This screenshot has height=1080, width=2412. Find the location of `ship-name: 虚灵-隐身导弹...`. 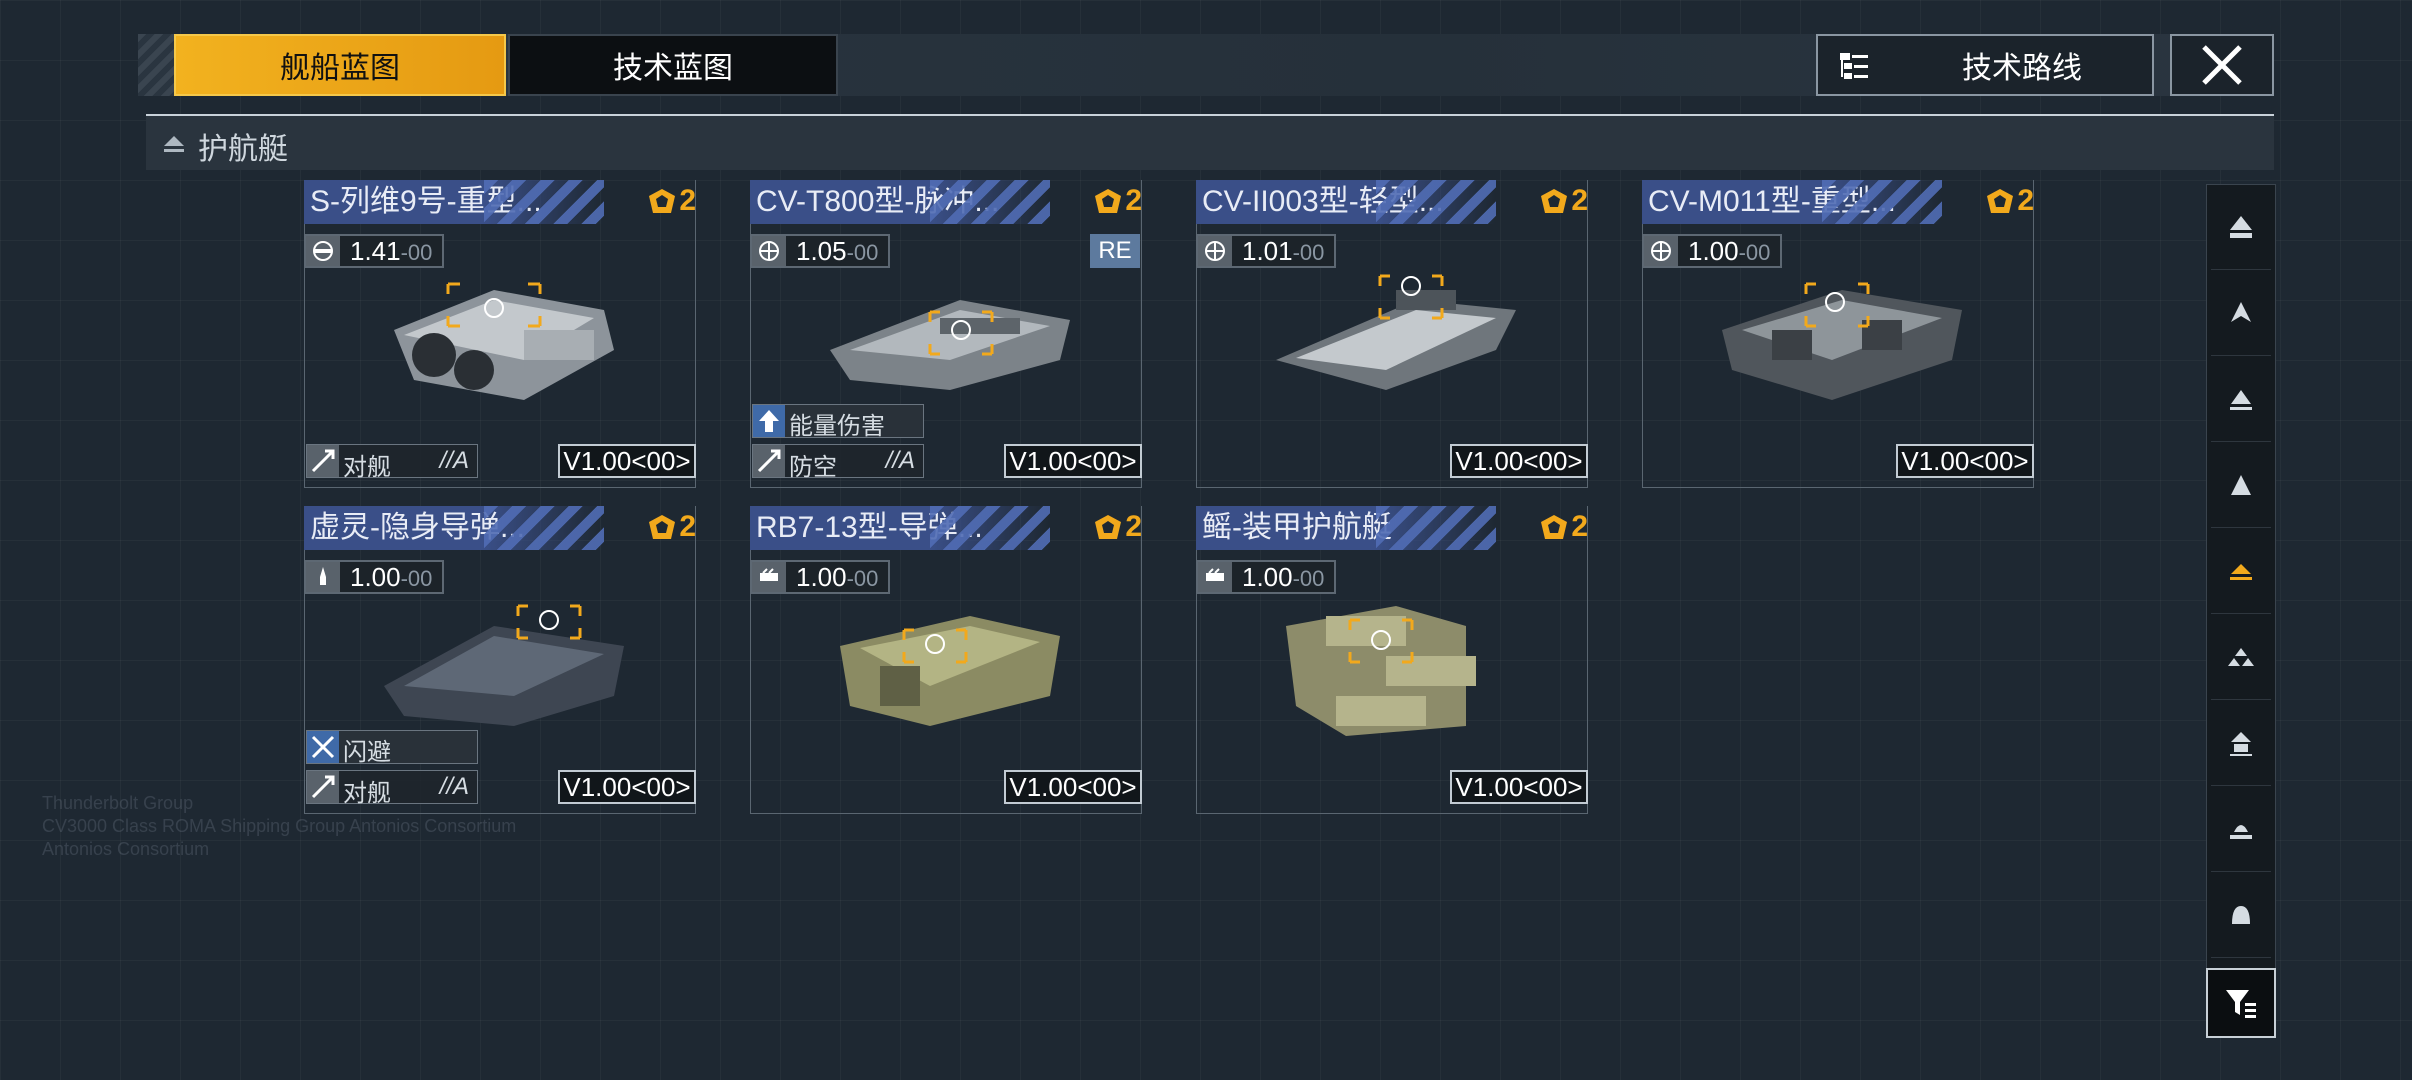

ship-name: 虚灵-隐身导弹... is located at coordinates (454, 528).